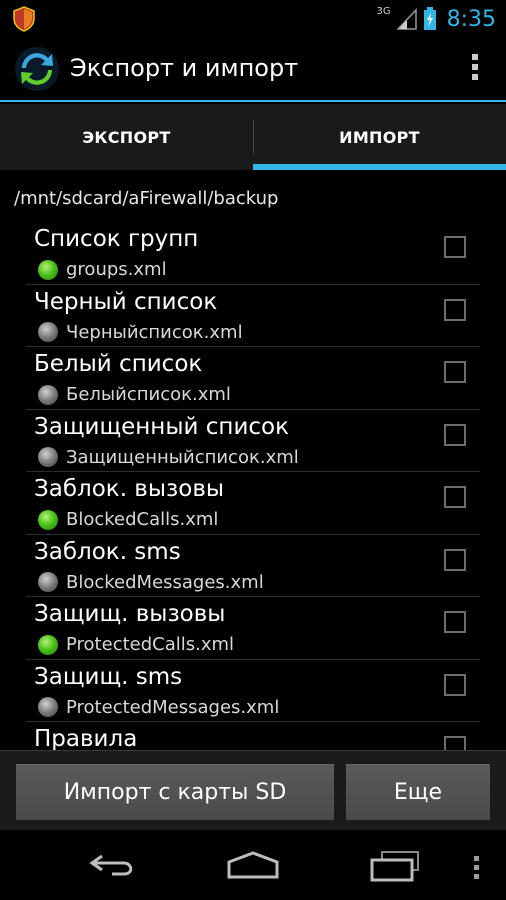  I want to click on menu-dots-icon, so click(477, 869).